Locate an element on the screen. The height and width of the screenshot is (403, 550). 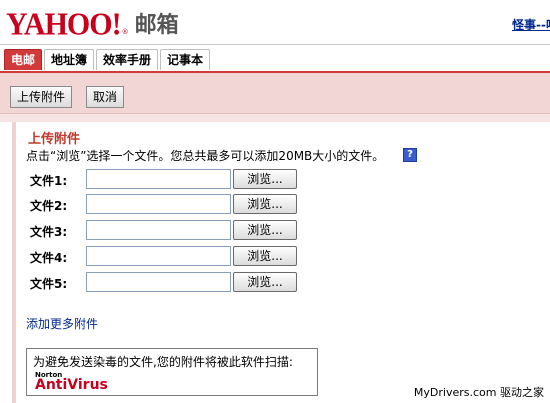
file-label: 文件1: is located at coordinates (49, 181).